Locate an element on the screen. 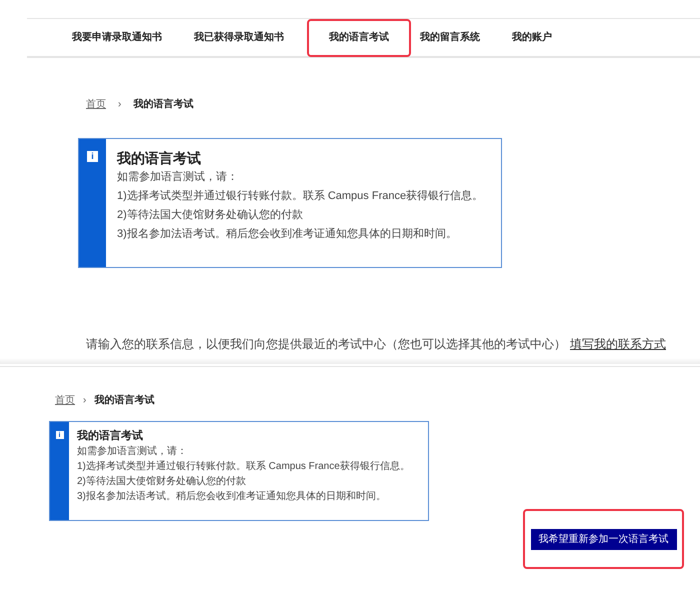 The width and height of the screenshot is (700, 602). nav-tab: 我的语言考试 is located at coordinates (359, 37).